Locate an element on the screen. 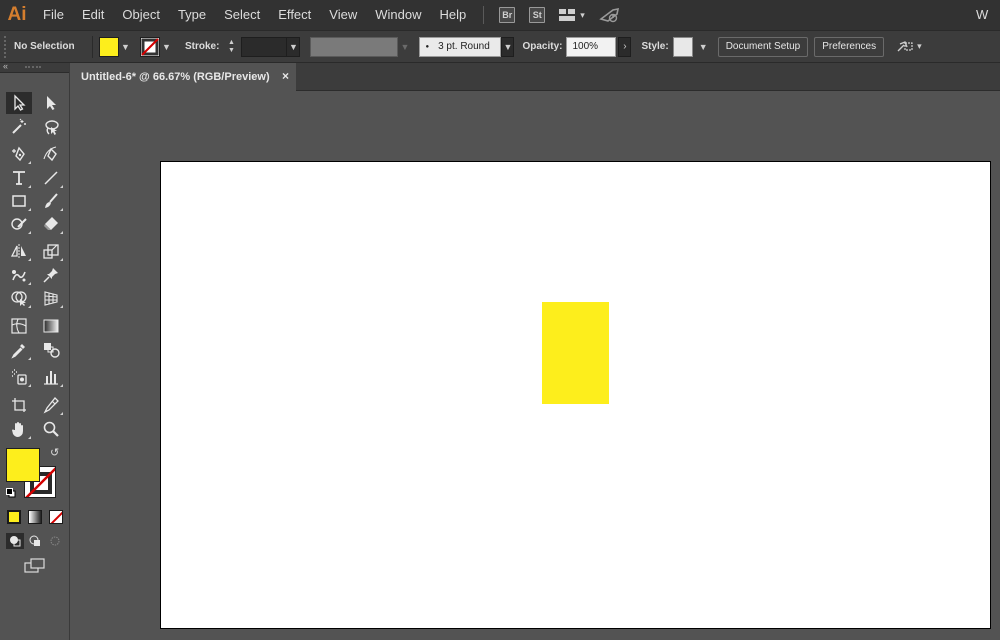 The height and width of the screenshot is (640, 1000). perspective-grid-tool is located at coordinates (51, 298).